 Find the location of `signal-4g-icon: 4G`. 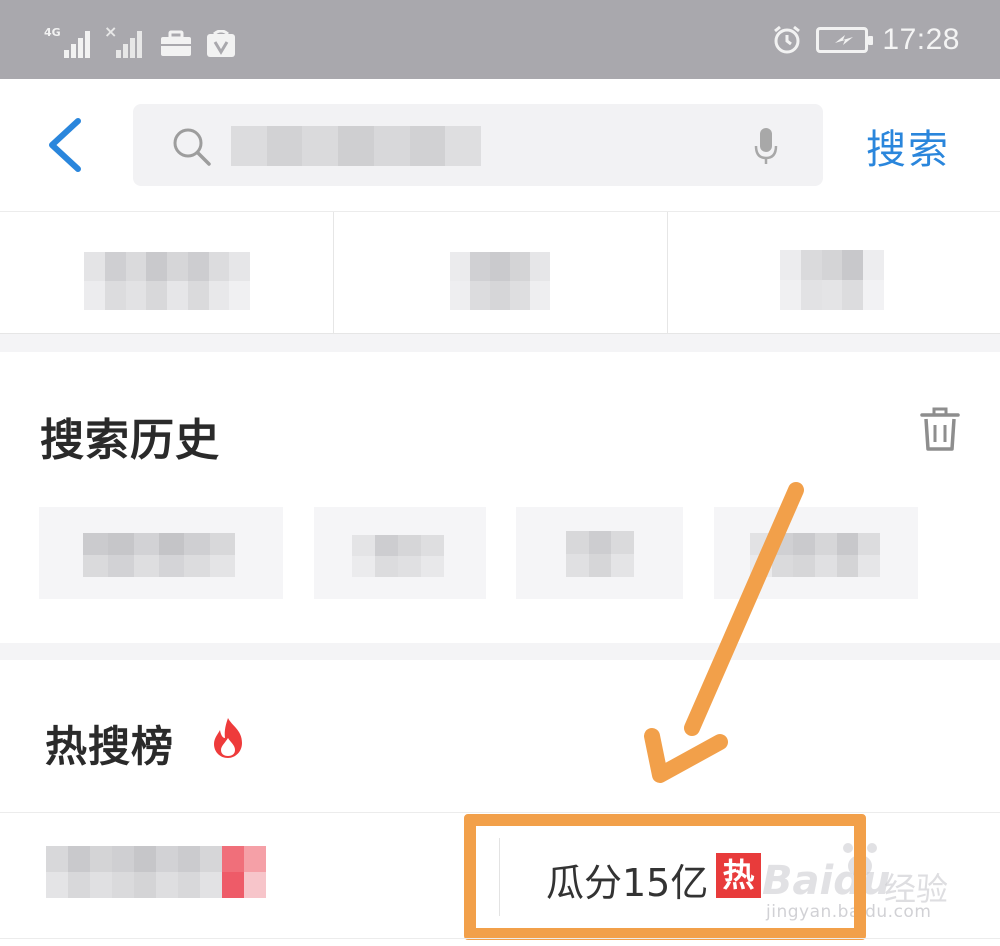

signal-4g-icon: 4G is located at coordinates (67, 42).